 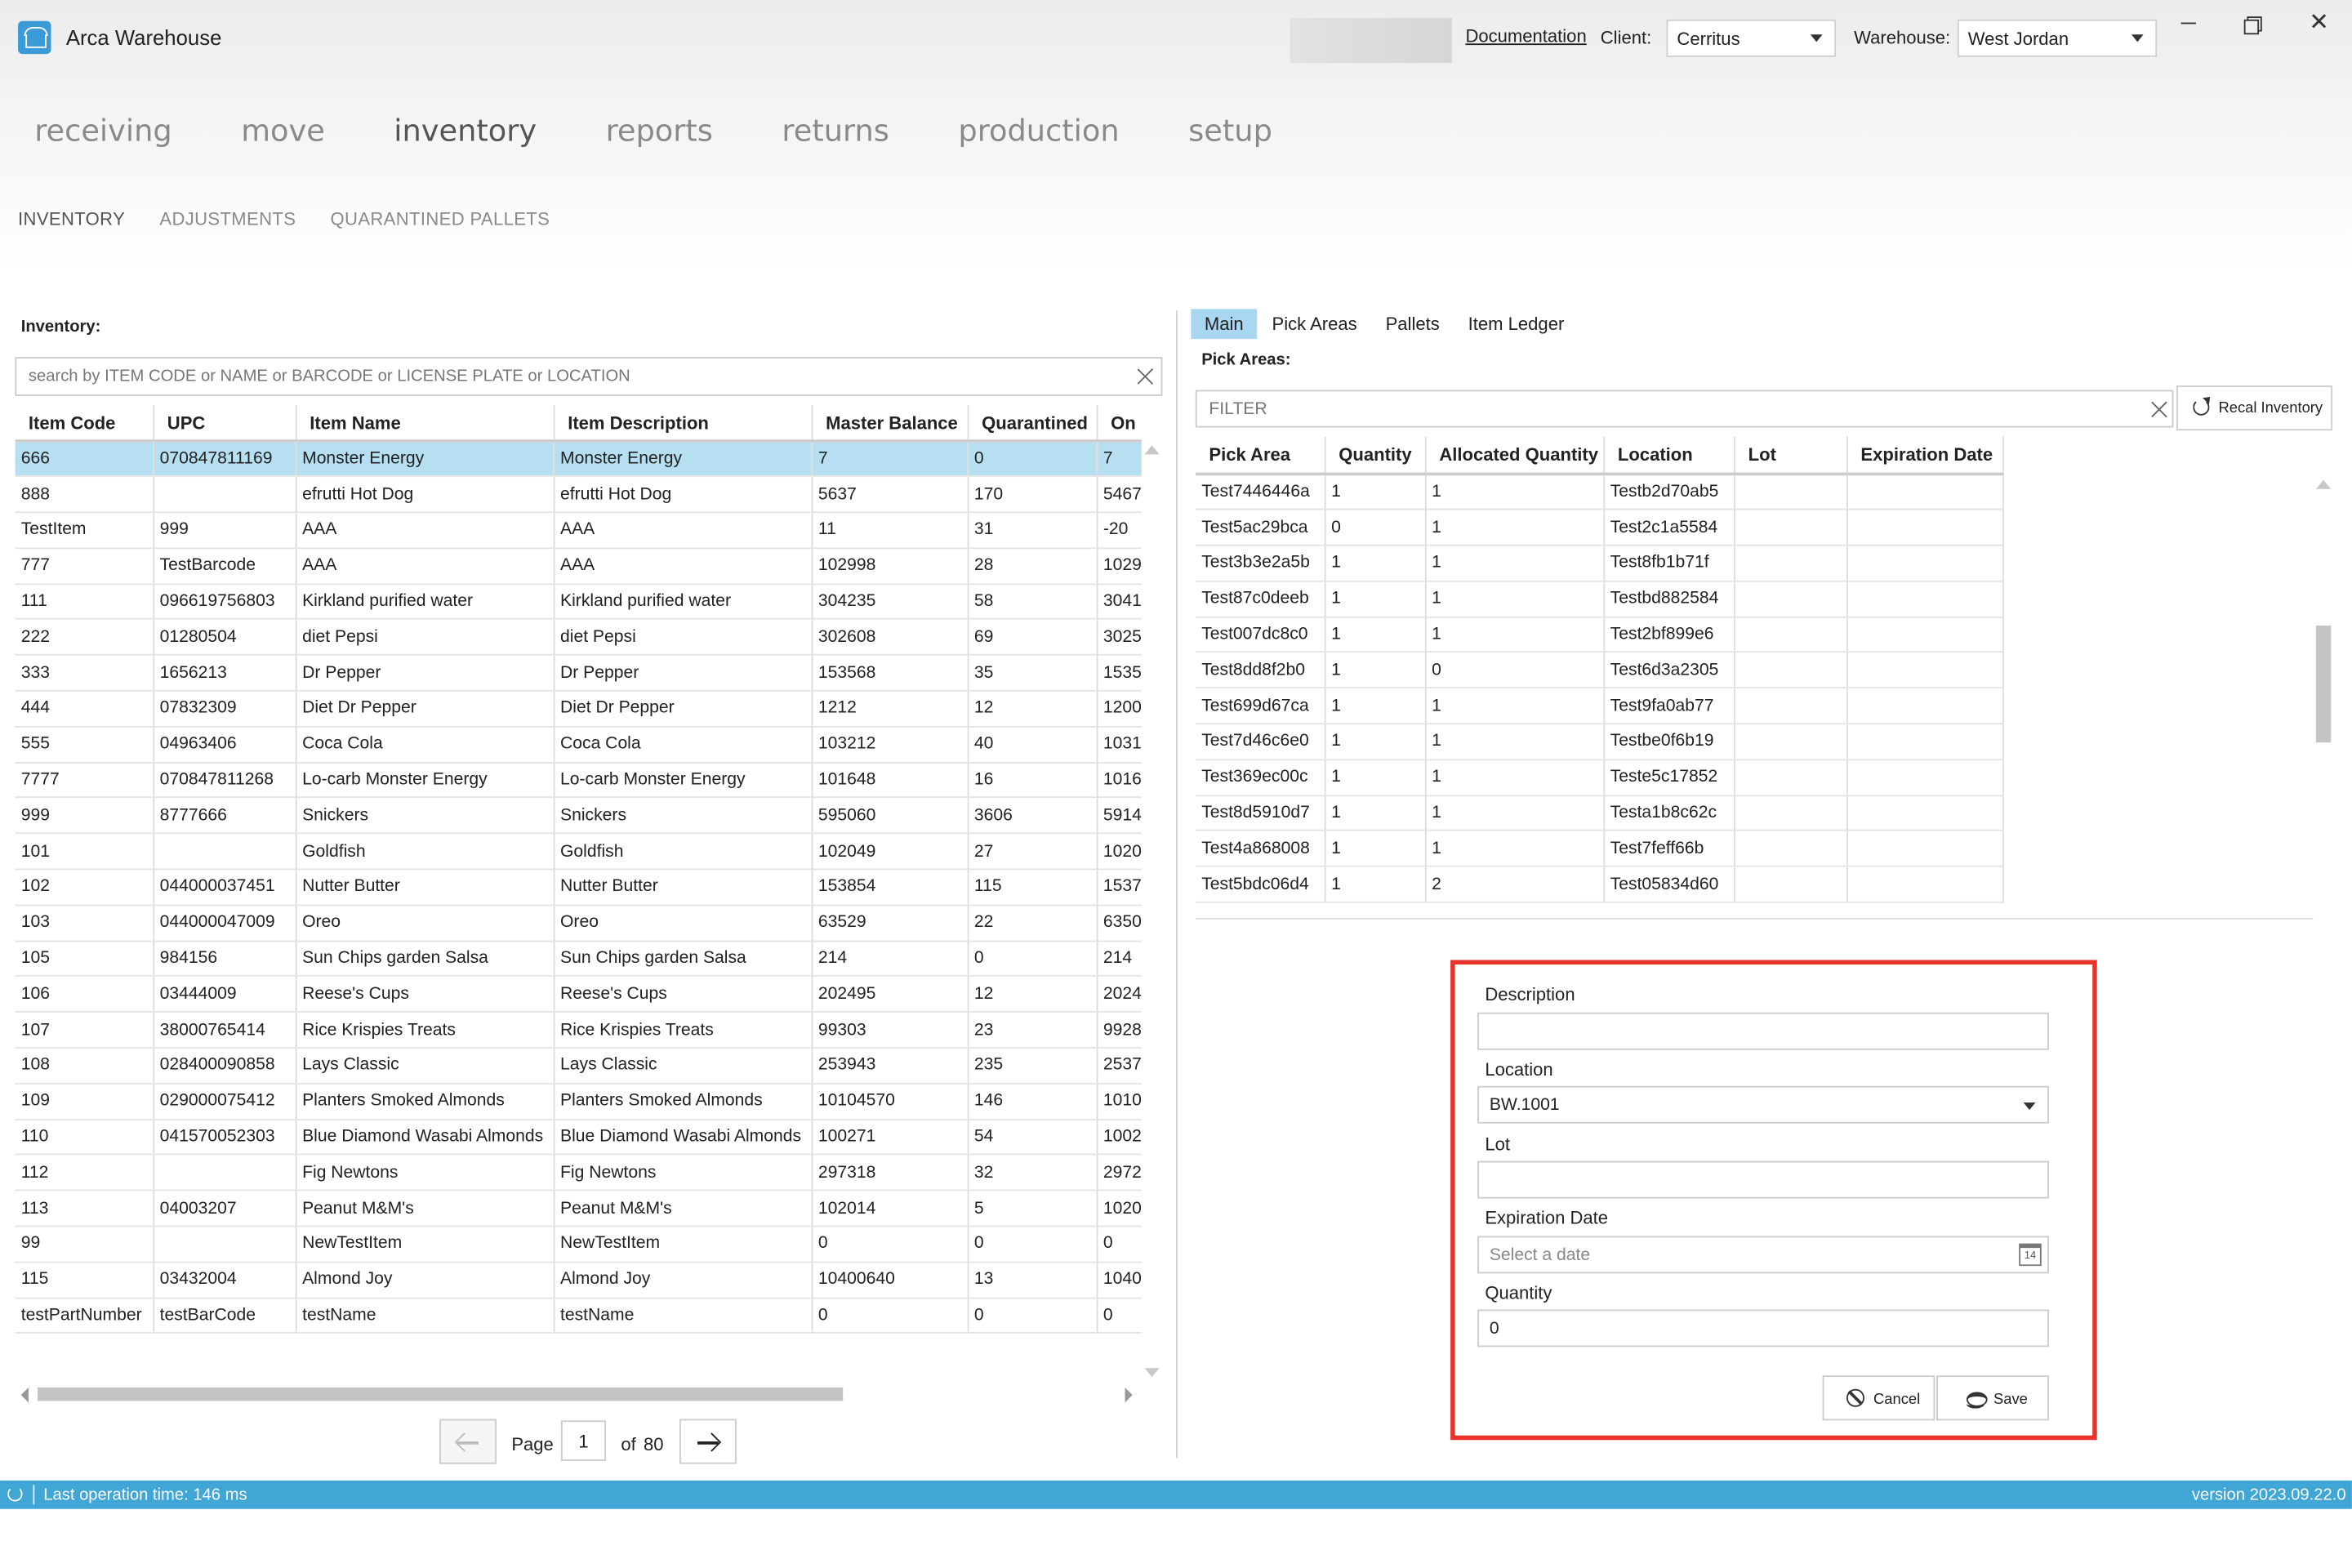 I want to click on table-row: Test7446446a 1 1 Testb2d70ab5, so click(x=1599, y=492).